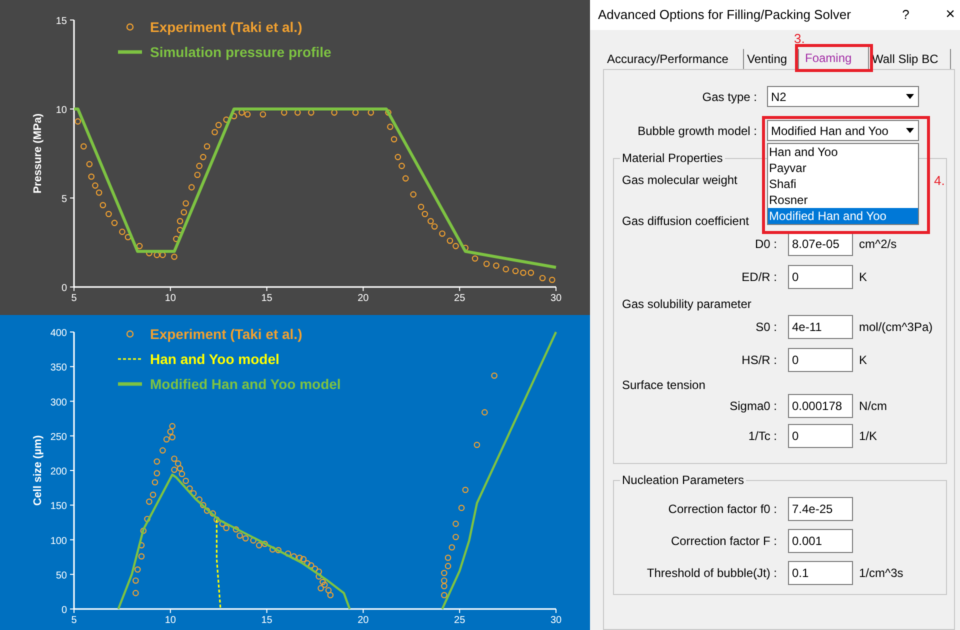 This screenshot has width=960, height=630. Describe the element at coordinates (843, 130) in the screenshot. I see `bubble-model-dropdown: Modified Han and Yoo` at that location.